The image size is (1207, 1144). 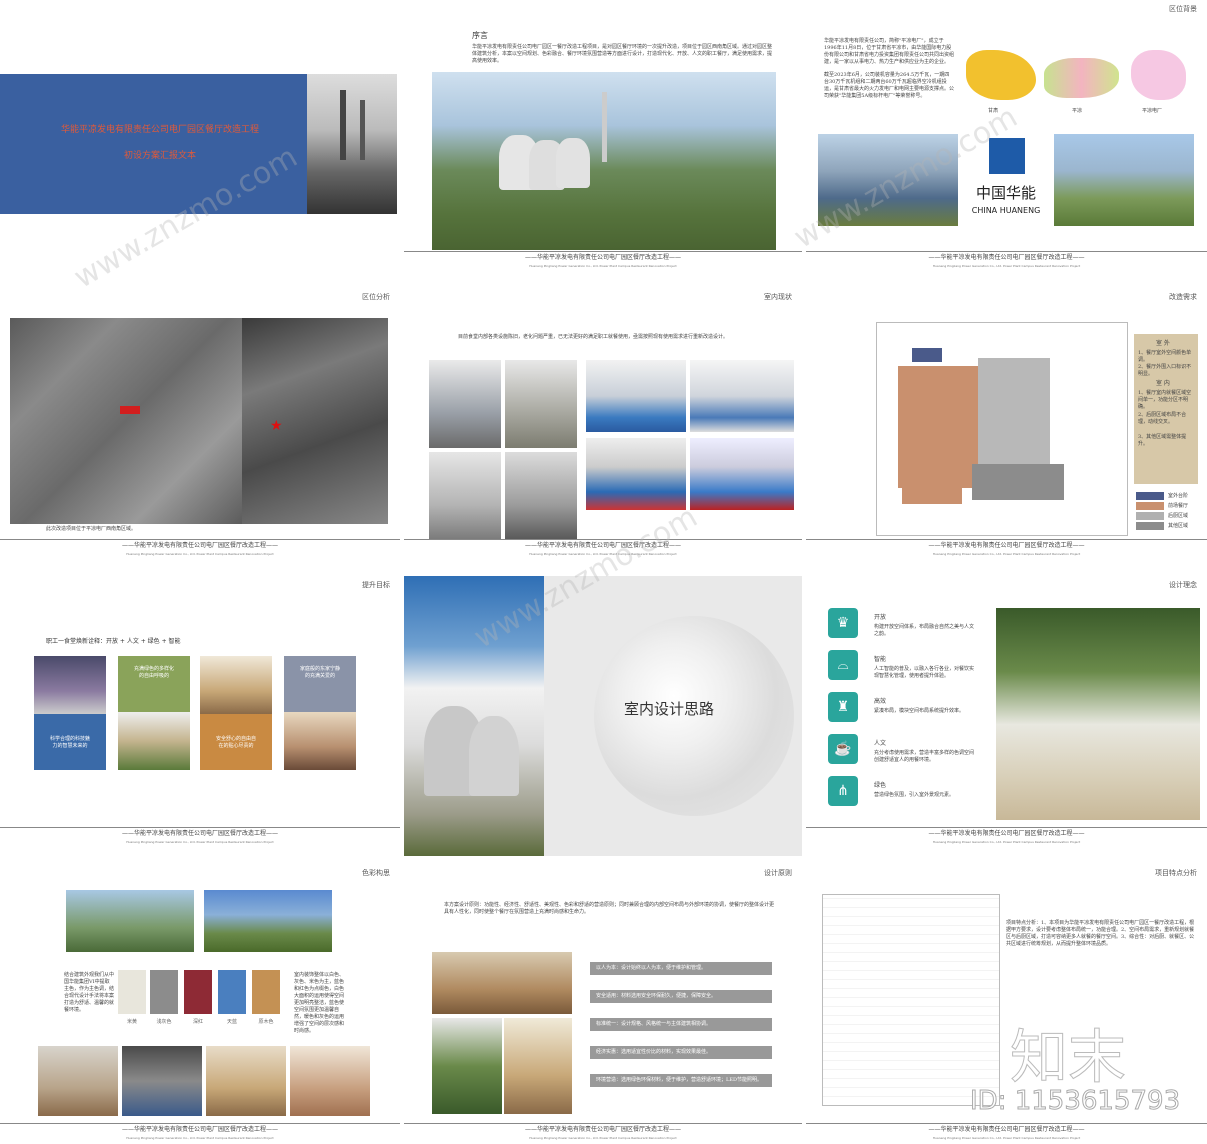 I want to click on floor-plan-dining, so click(x=938, y=427).